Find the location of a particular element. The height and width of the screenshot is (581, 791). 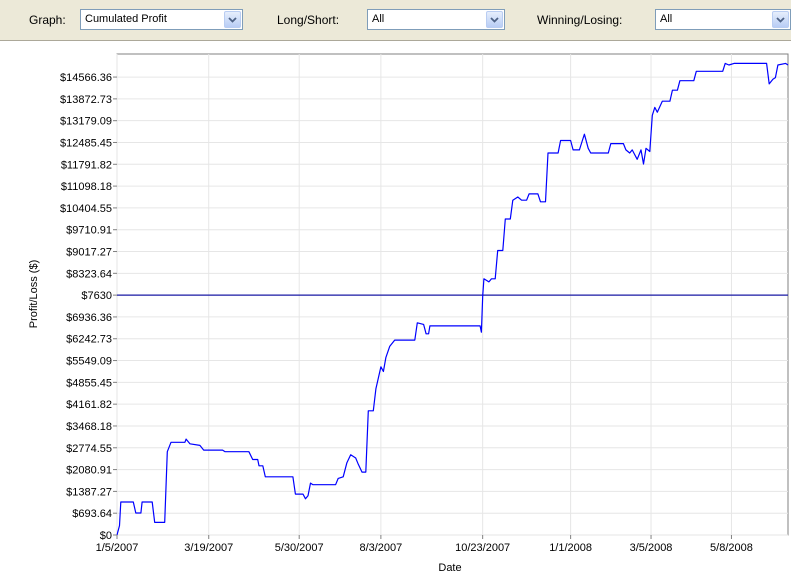

y-tick-label: $0 is located at coordinates (106, 536).